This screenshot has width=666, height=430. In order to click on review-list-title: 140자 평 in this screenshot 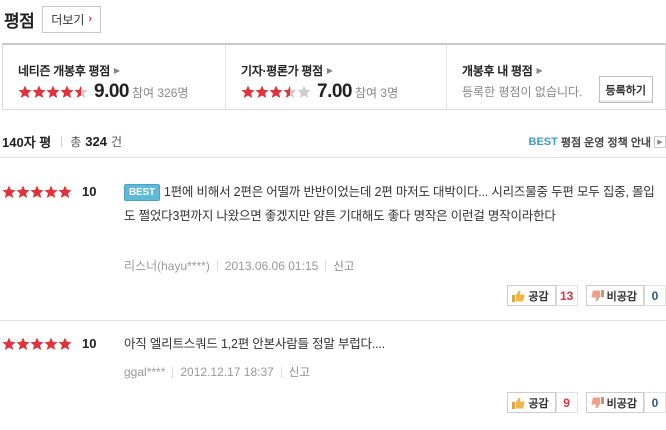, I will do `click(27, 142)`.